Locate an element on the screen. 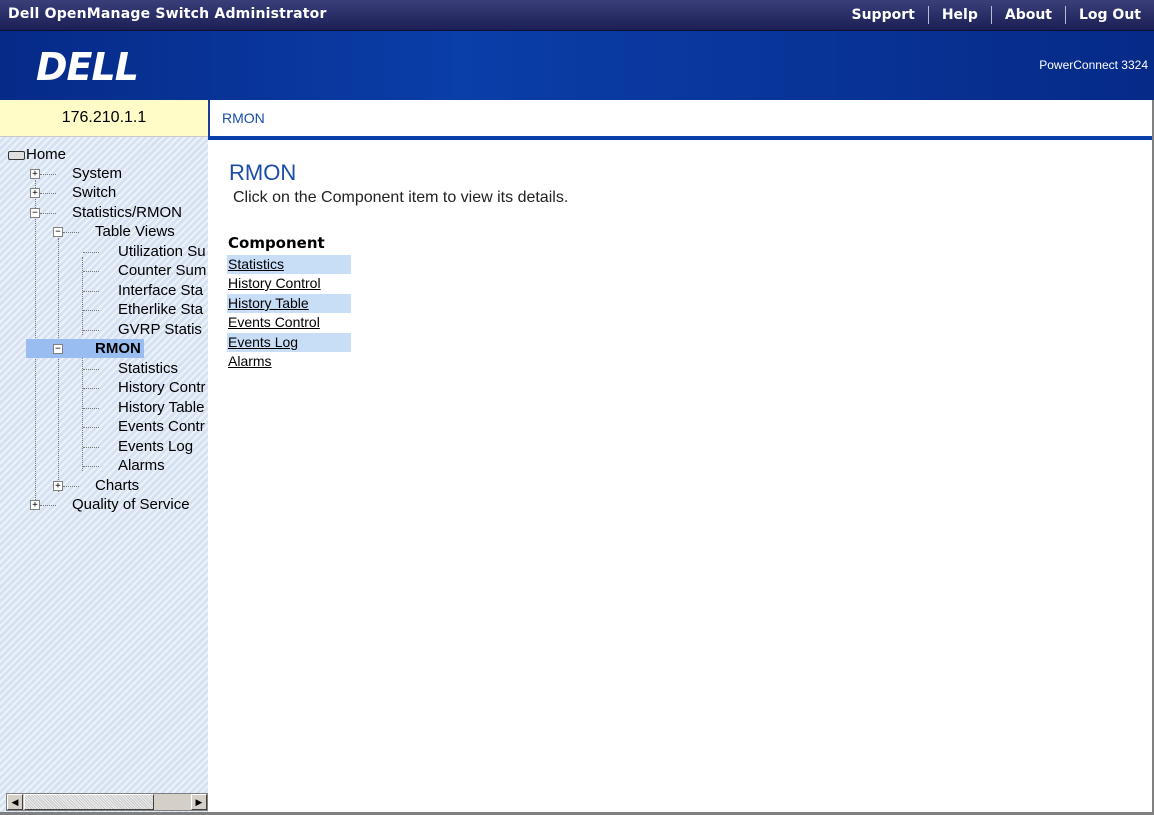 Image resolution: width=1154 pixels, height=815 pixels. logout-link: Log Out is located at coordinates (1109, 15).